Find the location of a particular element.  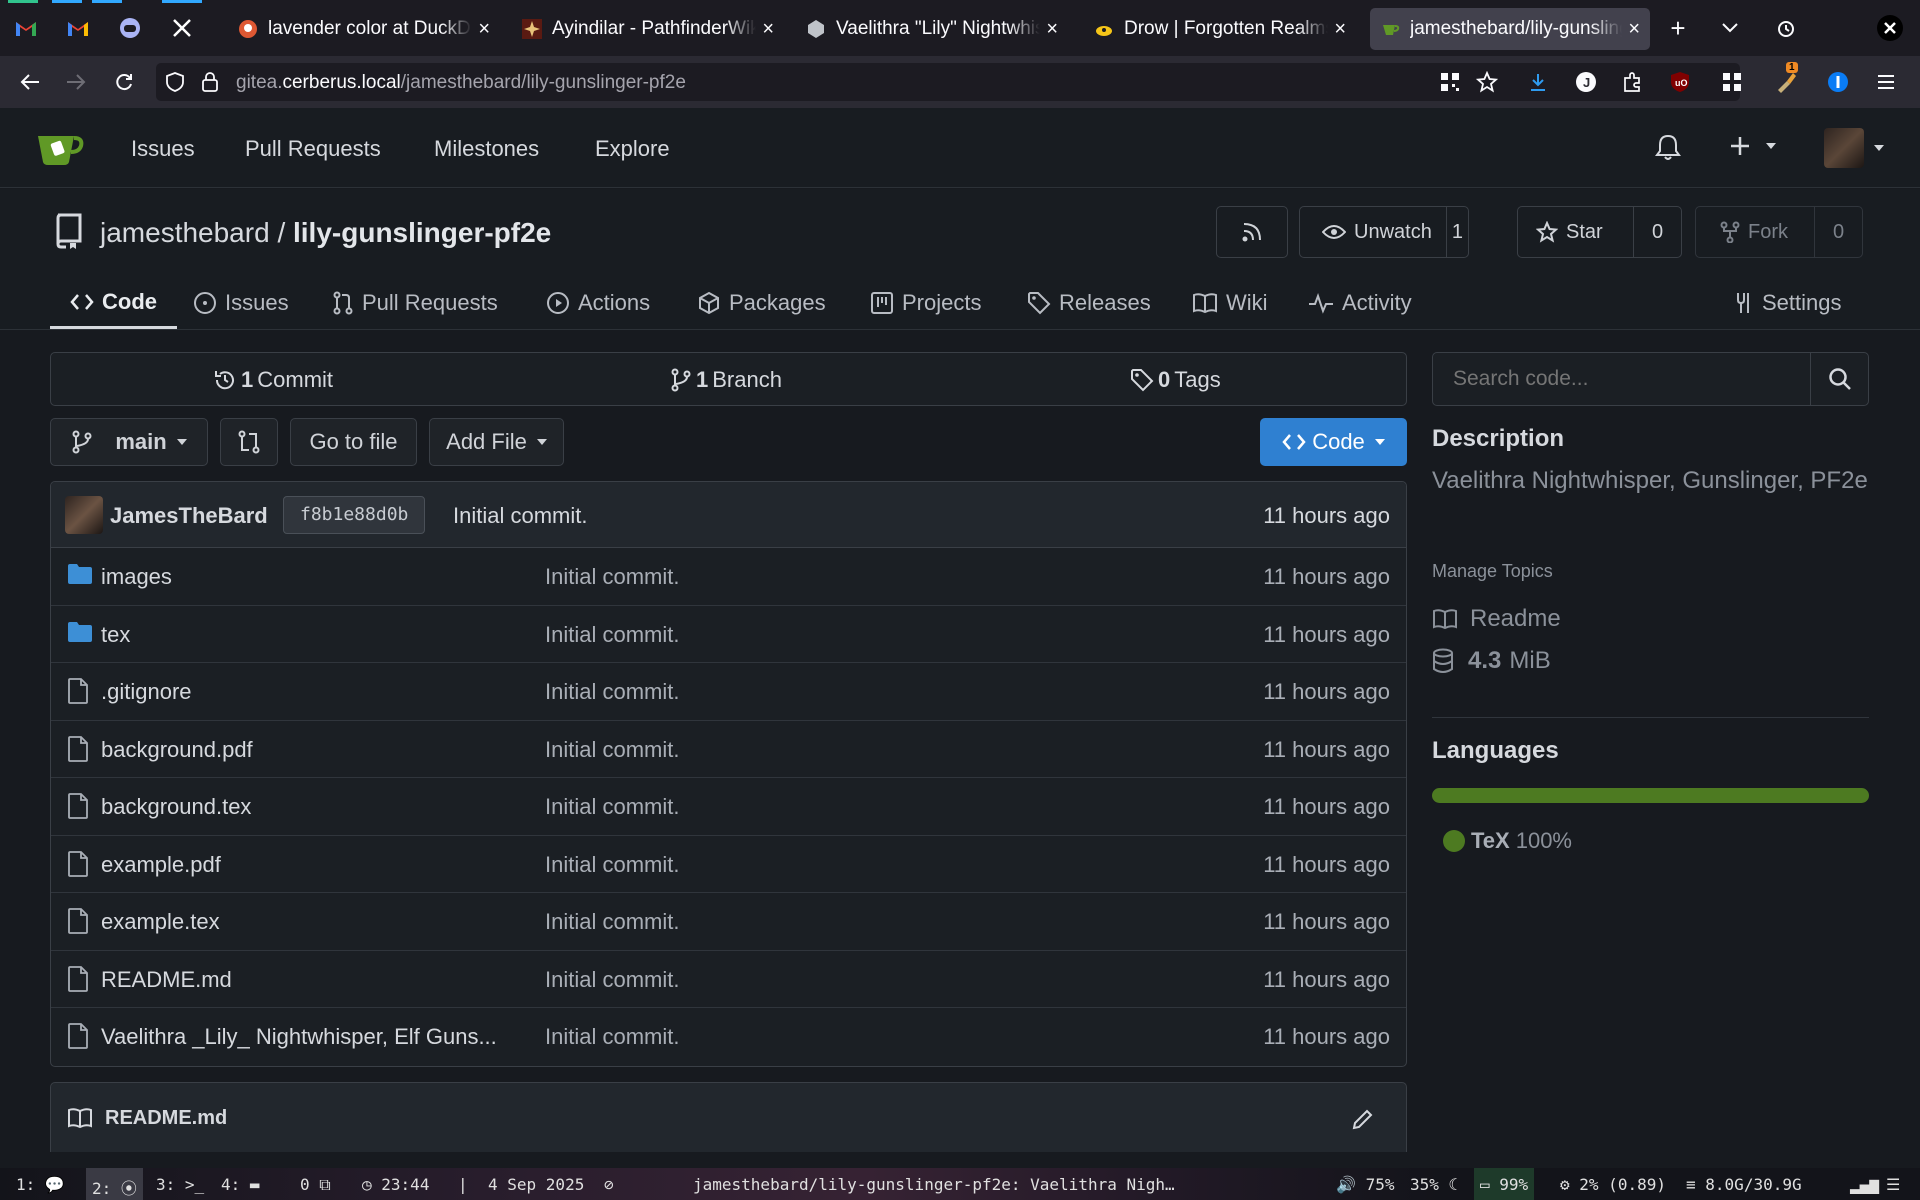

alarm-icon is located at coordinates (1786, 28).